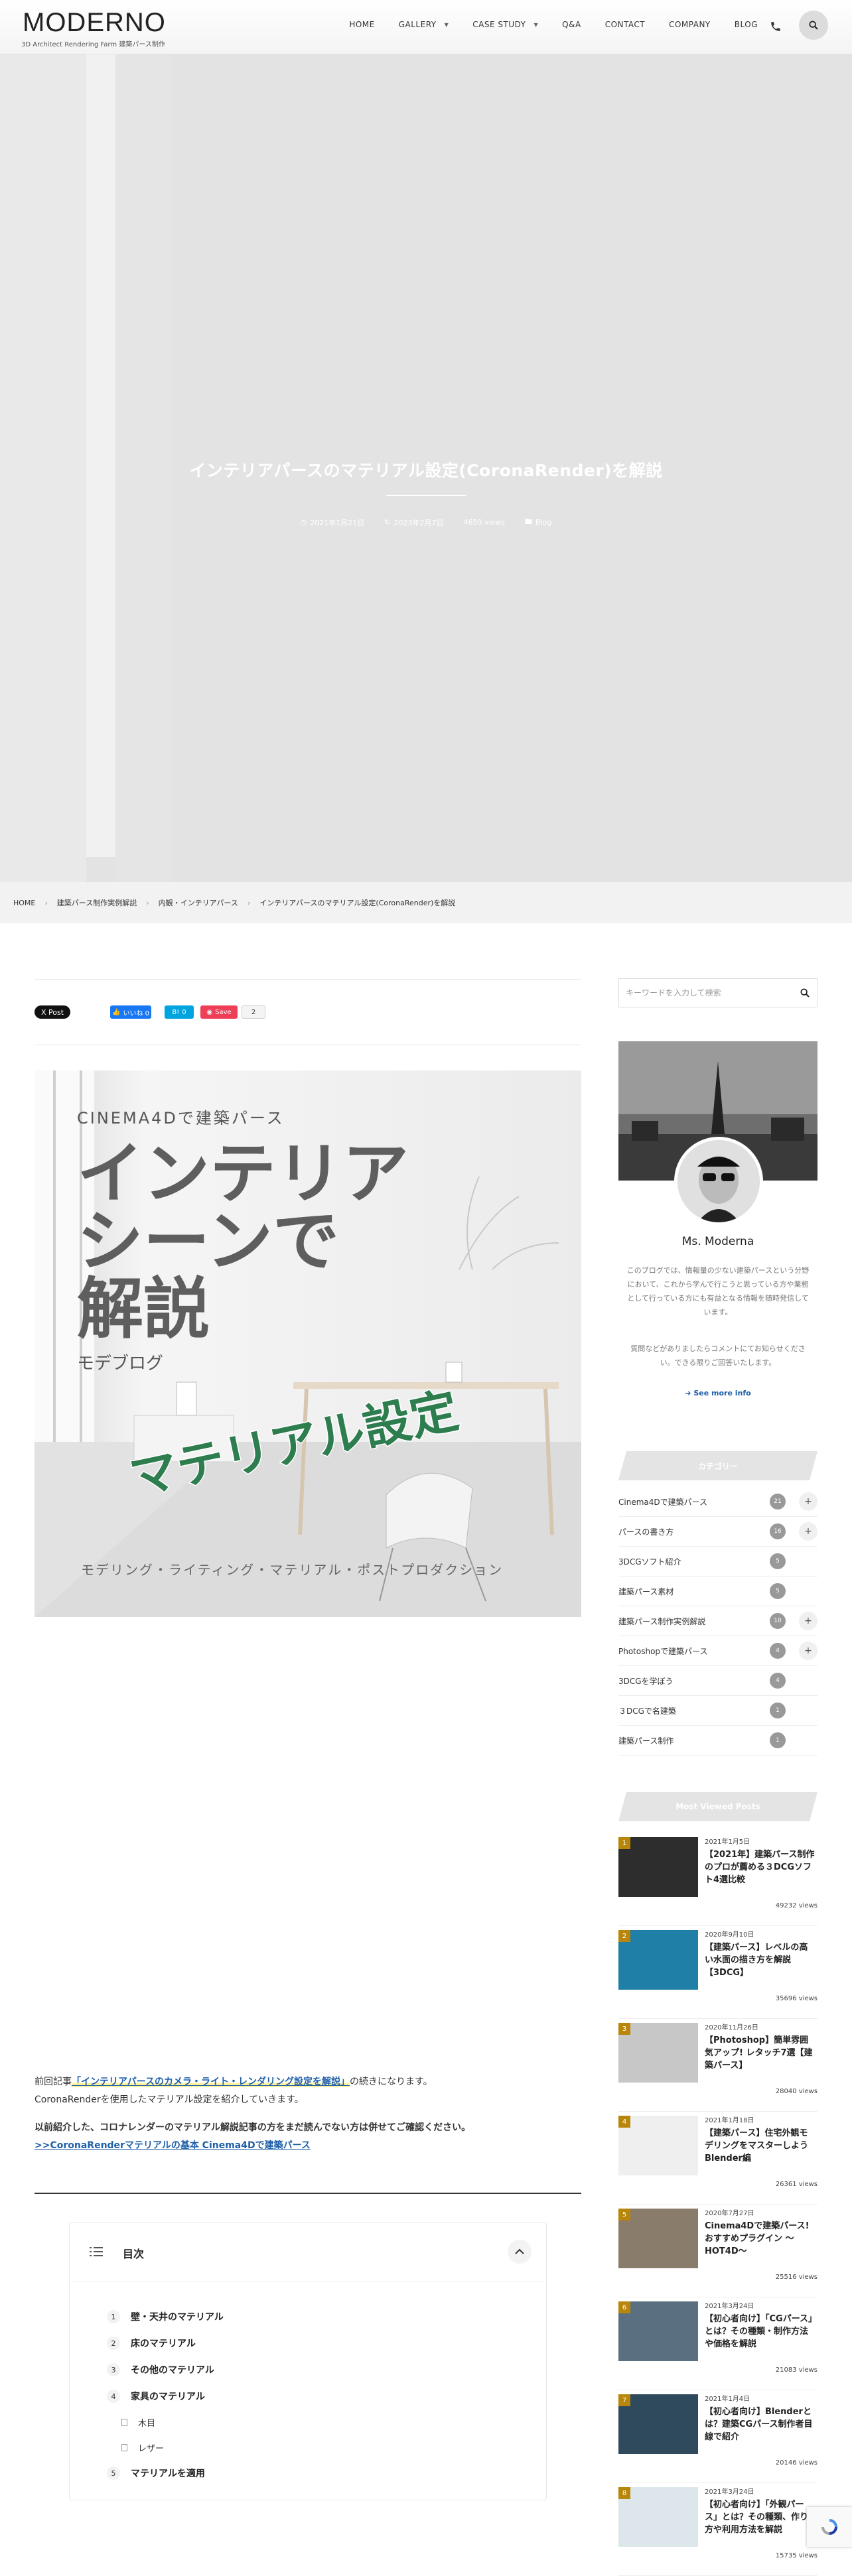 Image resolution: width=852 pixels, height=2576 pixels. Describe the element at coordinates (746, 25) in the screenshot. I see `nav-blog: BLOG` at that location.